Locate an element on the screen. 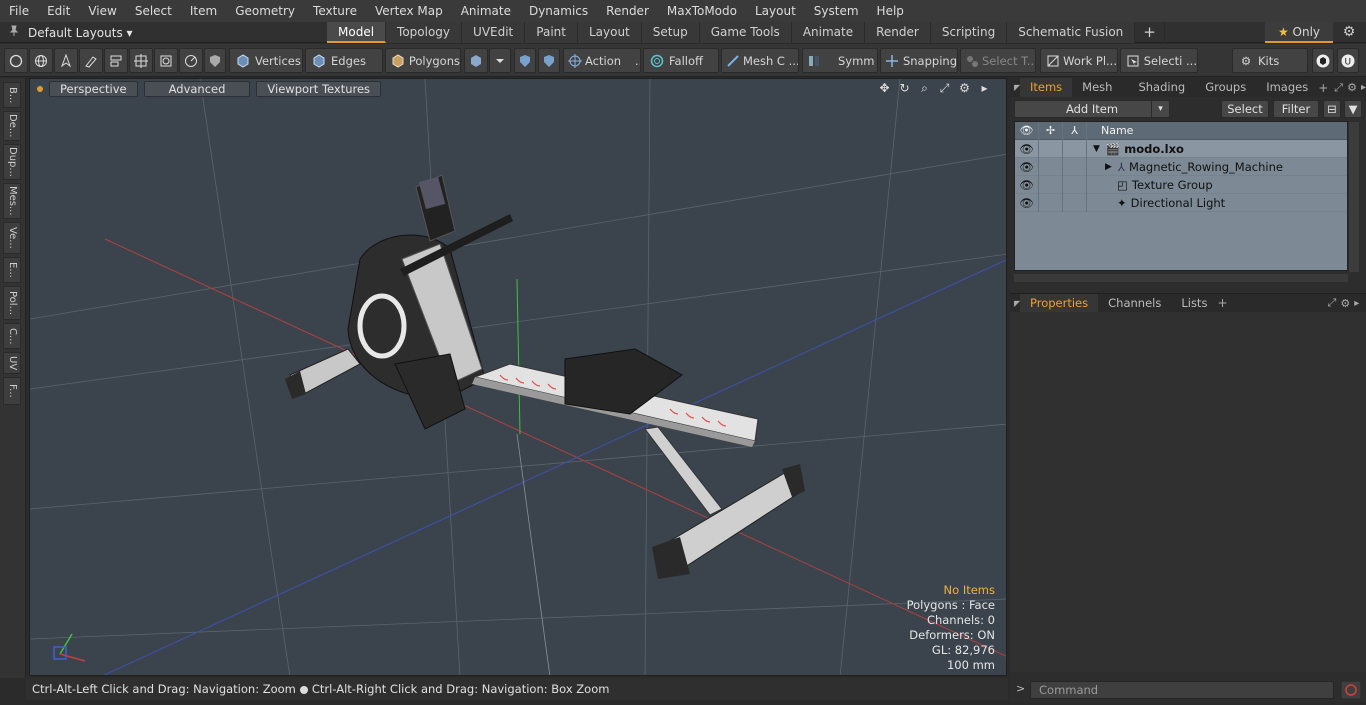 The width and height of the screenshot is (1366, 705). menu-texture: Texture is located at coordinates (335, 11).